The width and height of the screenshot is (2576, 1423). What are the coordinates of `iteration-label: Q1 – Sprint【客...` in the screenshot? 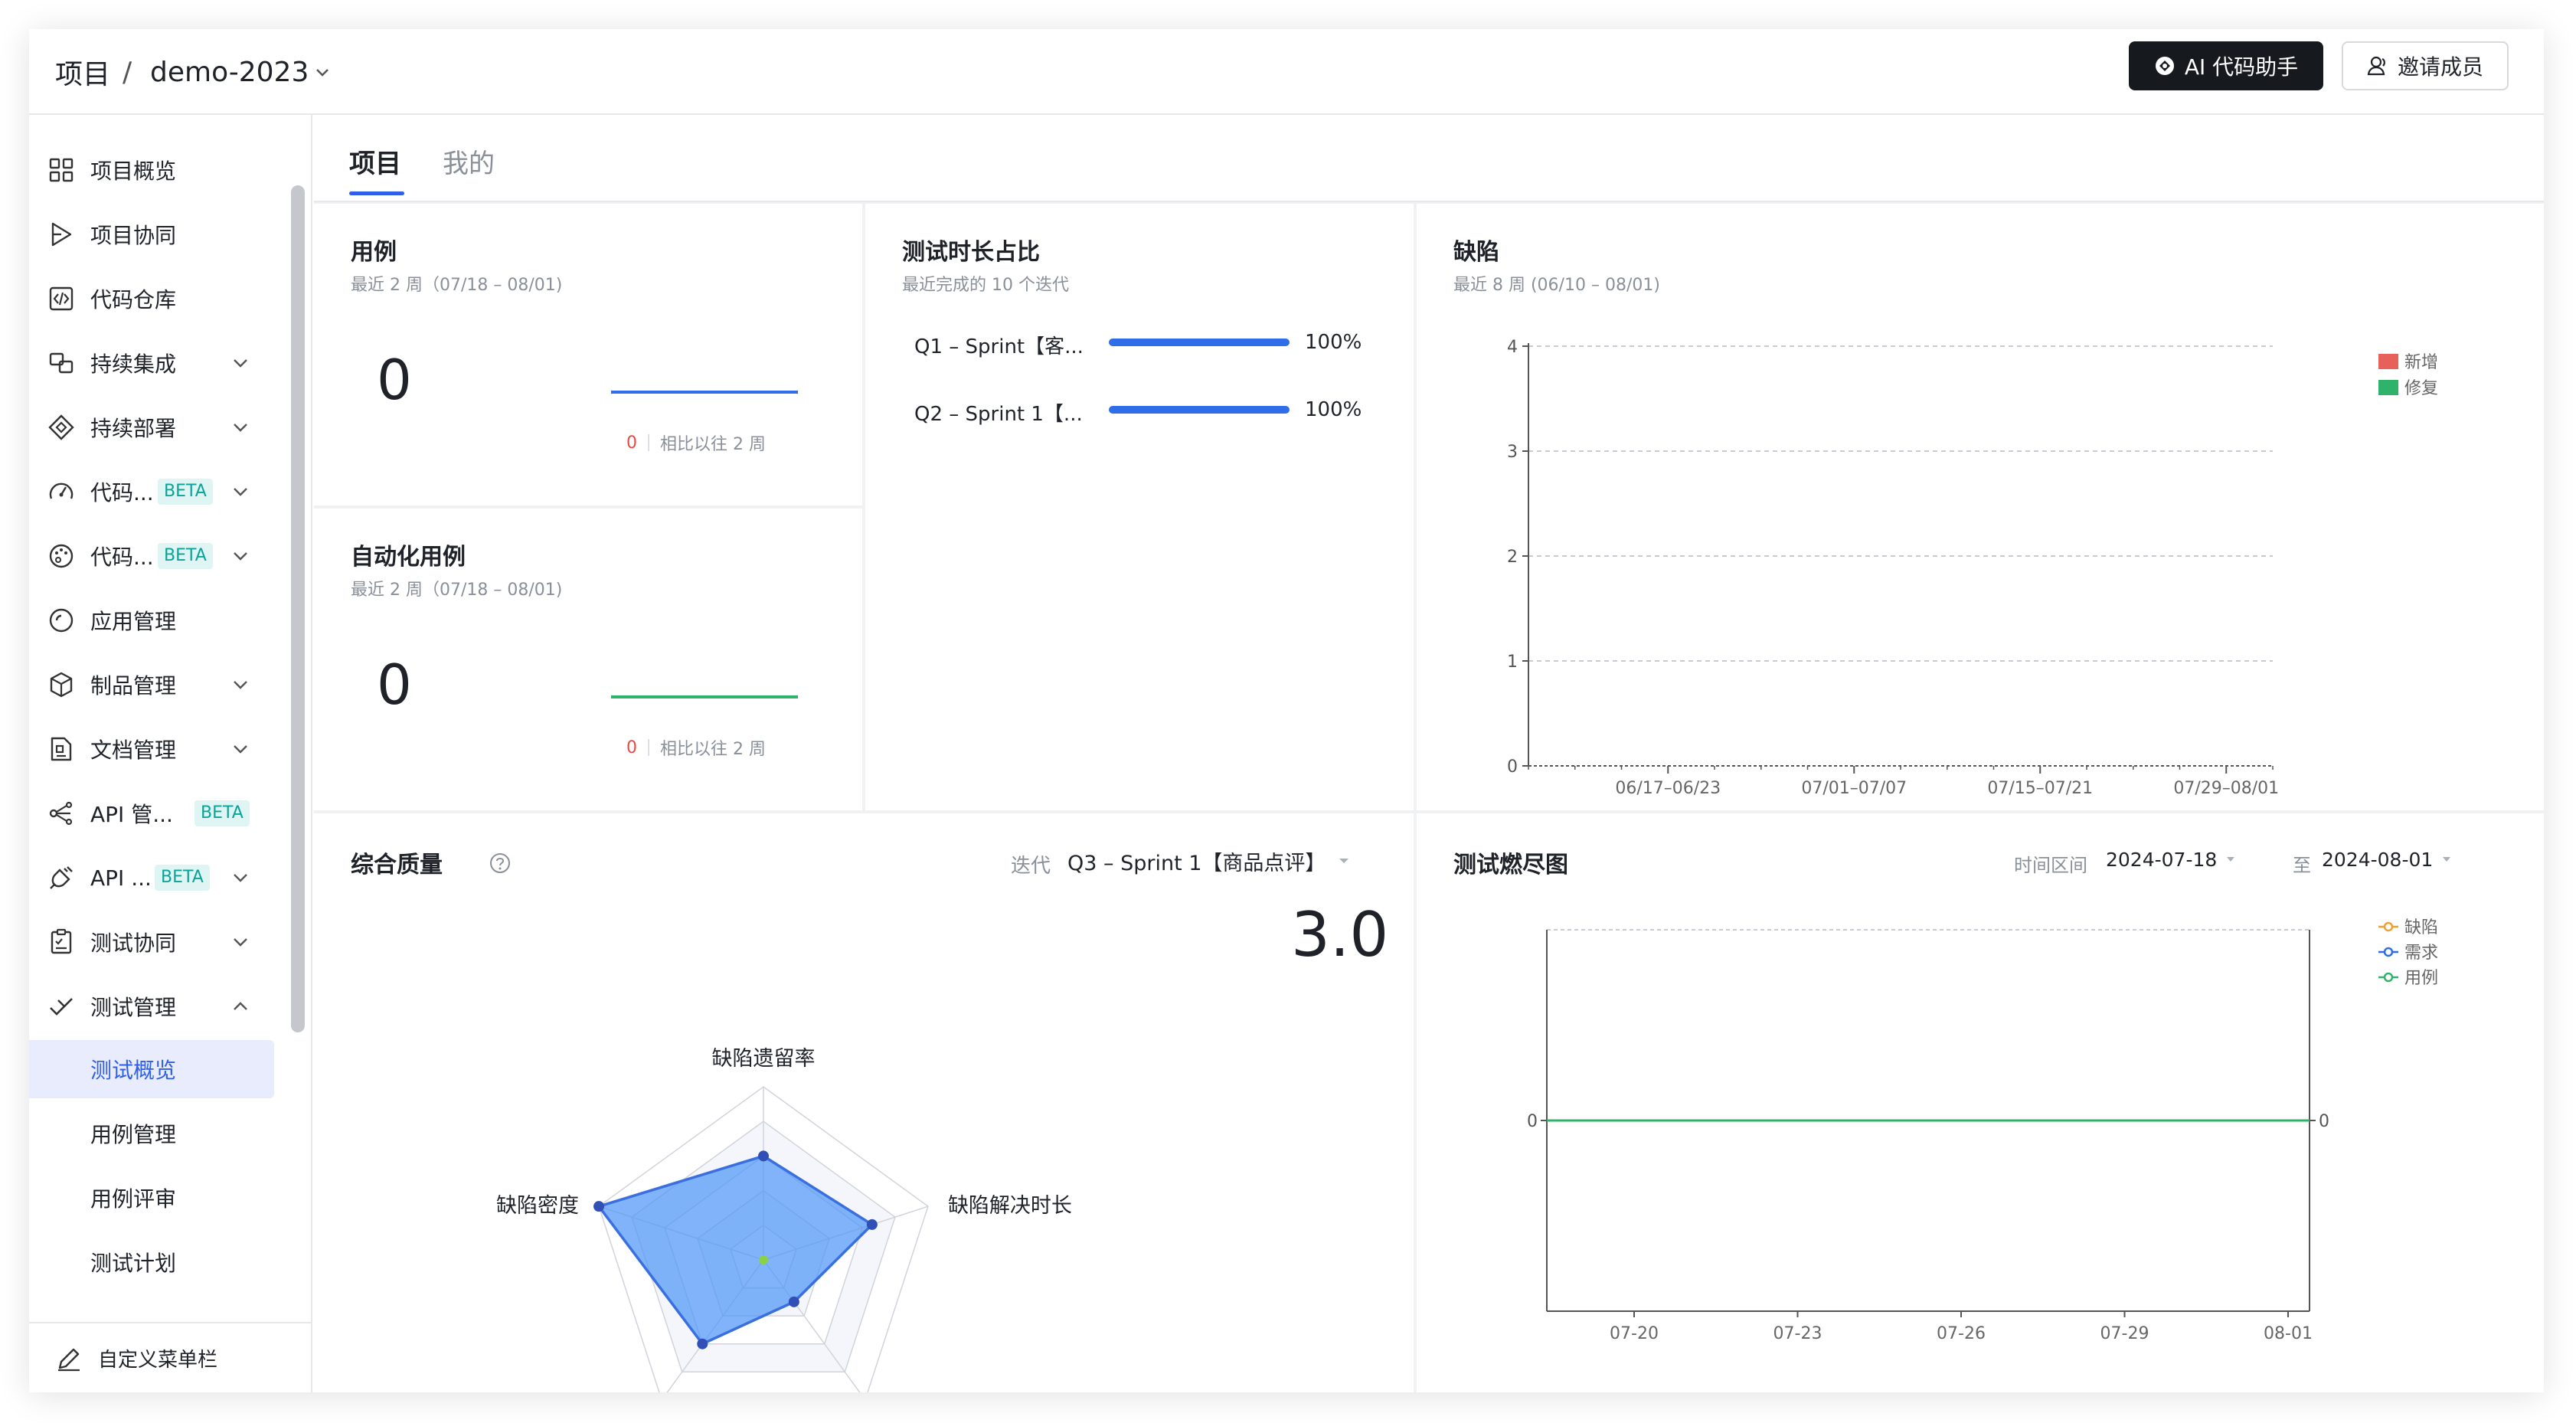 It's located at (999, 347).